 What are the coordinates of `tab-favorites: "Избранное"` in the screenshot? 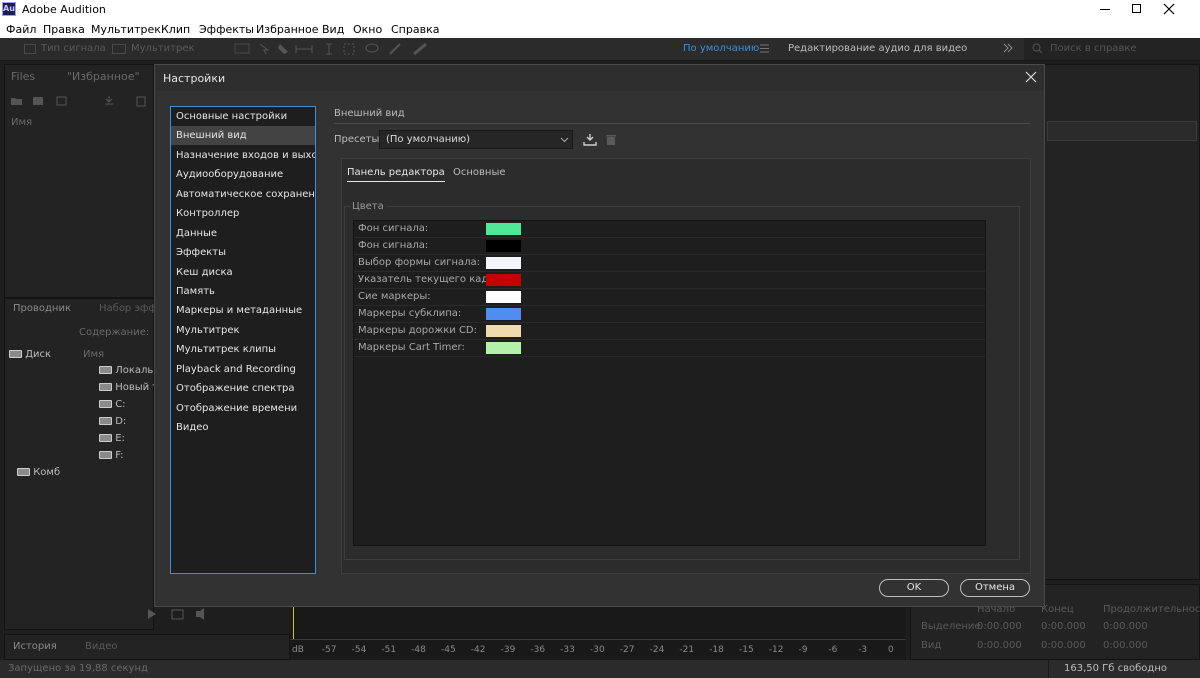 It's located at (103, 76).